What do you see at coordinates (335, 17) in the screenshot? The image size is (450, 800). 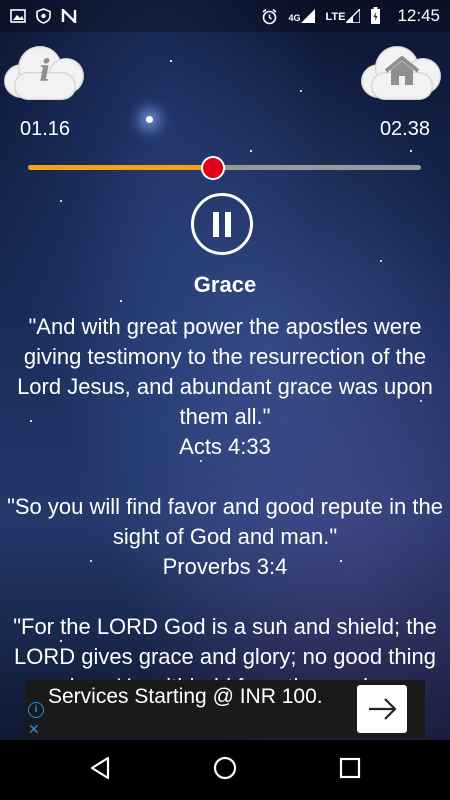 I see `network-lte-label: LTE` at bounding box center [335, 17].